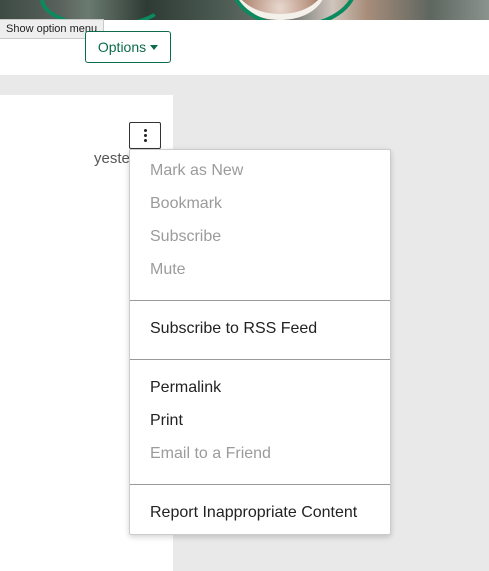  Describe the element at coordinates (210, 454) in the screenshot. I see `menu-item-email-friend: Email to a Friend` at that location.